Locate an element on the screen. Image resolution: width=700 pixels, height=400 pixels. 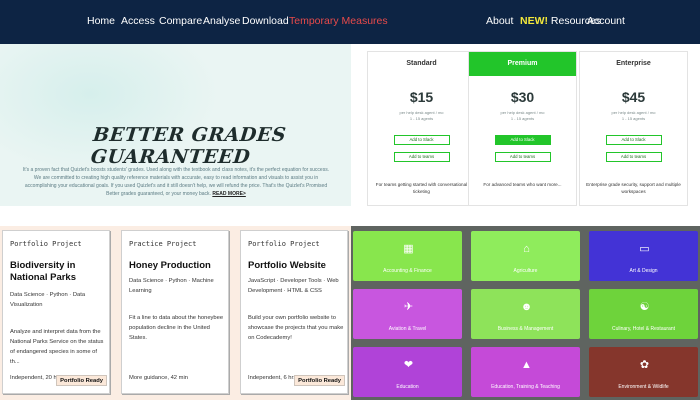
category-label: Aviation & Travel is located at coordinates (407, 329).